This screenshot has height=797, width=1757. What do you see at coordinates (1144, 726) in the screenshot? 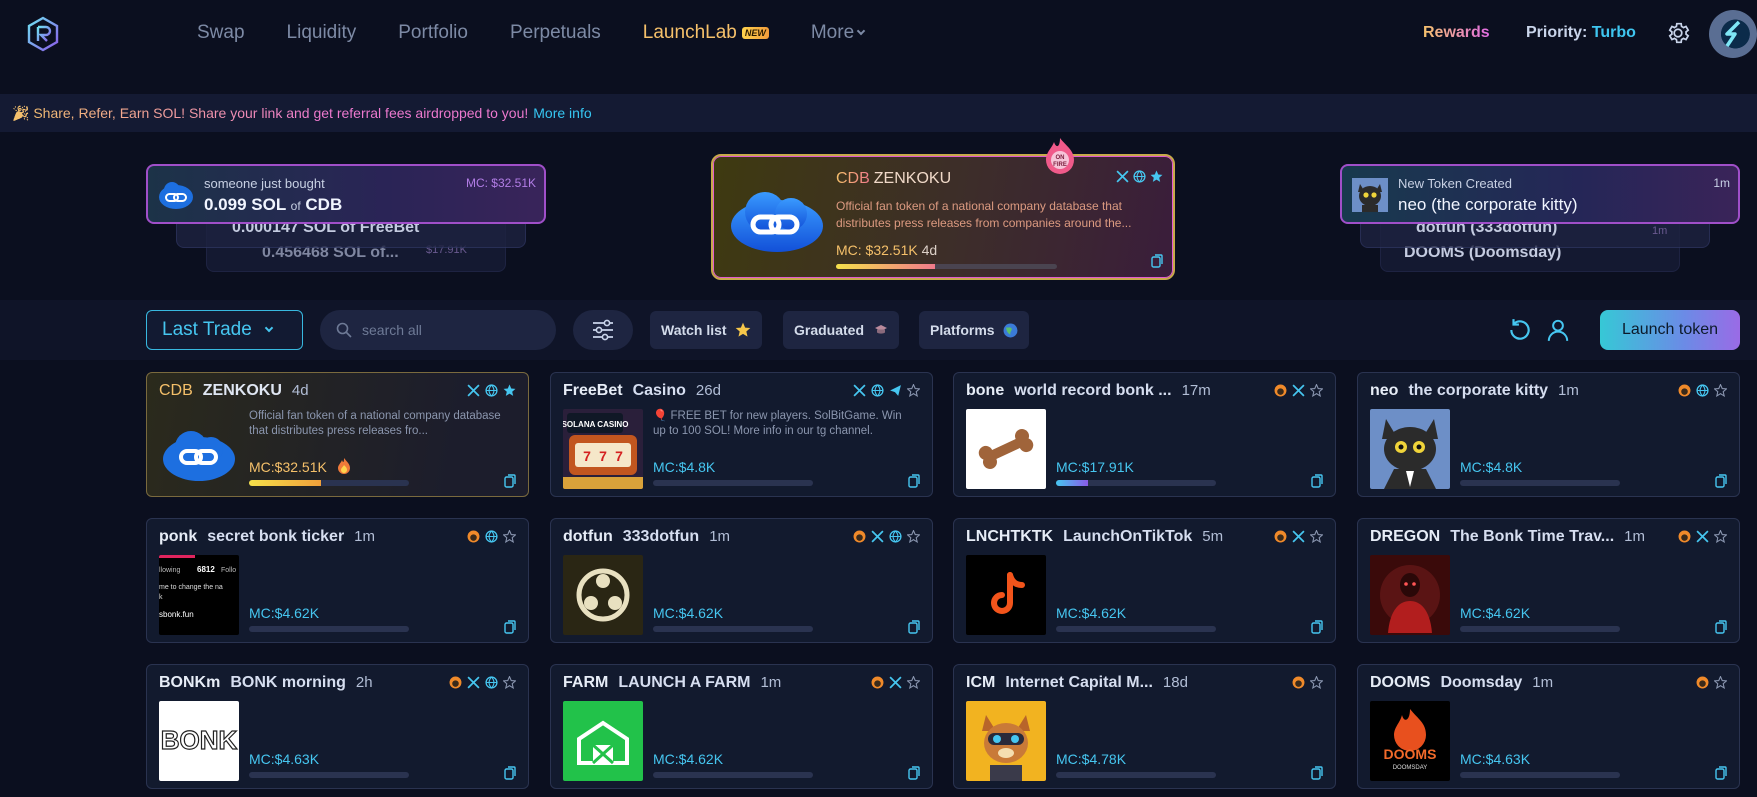
I see `token-card: ICM Internet Capital M... 18d MC:$4.78K` at bounding box center [1144, 726].